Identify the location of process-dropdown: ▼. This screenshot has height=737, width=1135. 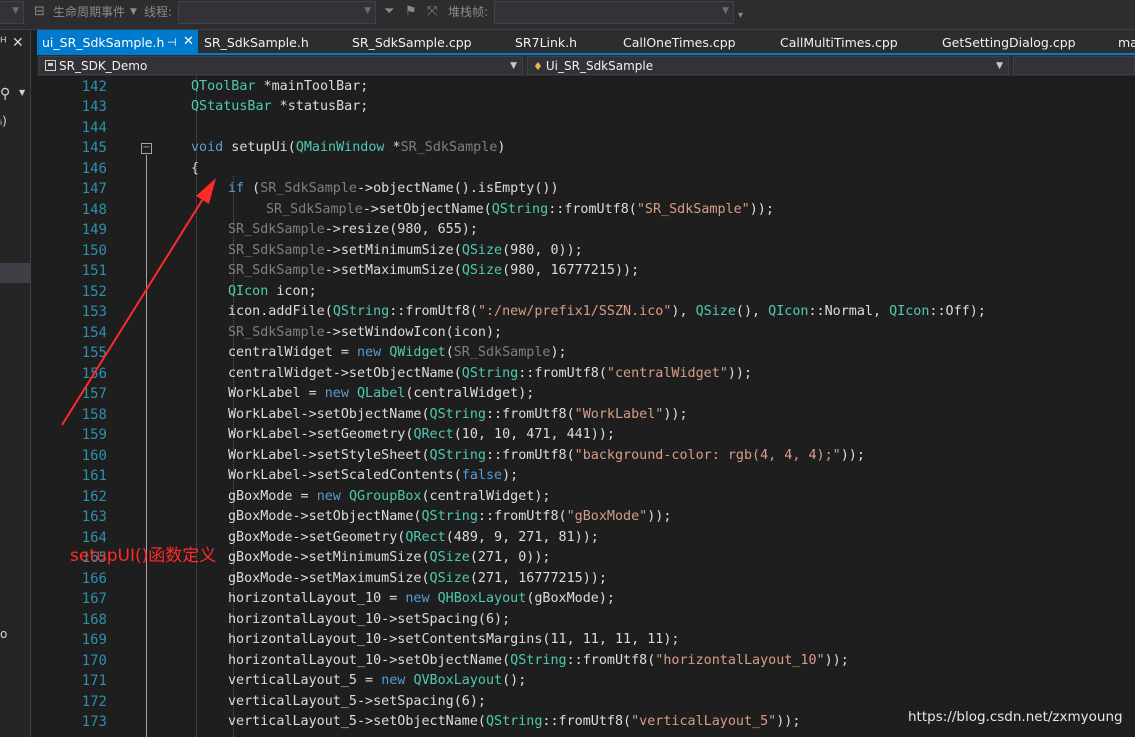
(12, 12).